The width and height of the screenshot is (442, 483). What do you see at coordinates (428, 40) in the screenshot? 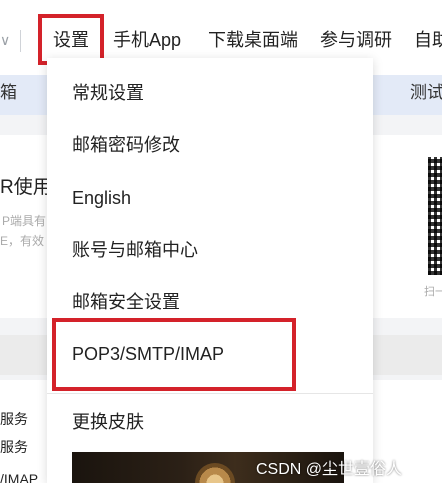
I see `nav-item-self-service: 自助` at bounding box center [428, 40].